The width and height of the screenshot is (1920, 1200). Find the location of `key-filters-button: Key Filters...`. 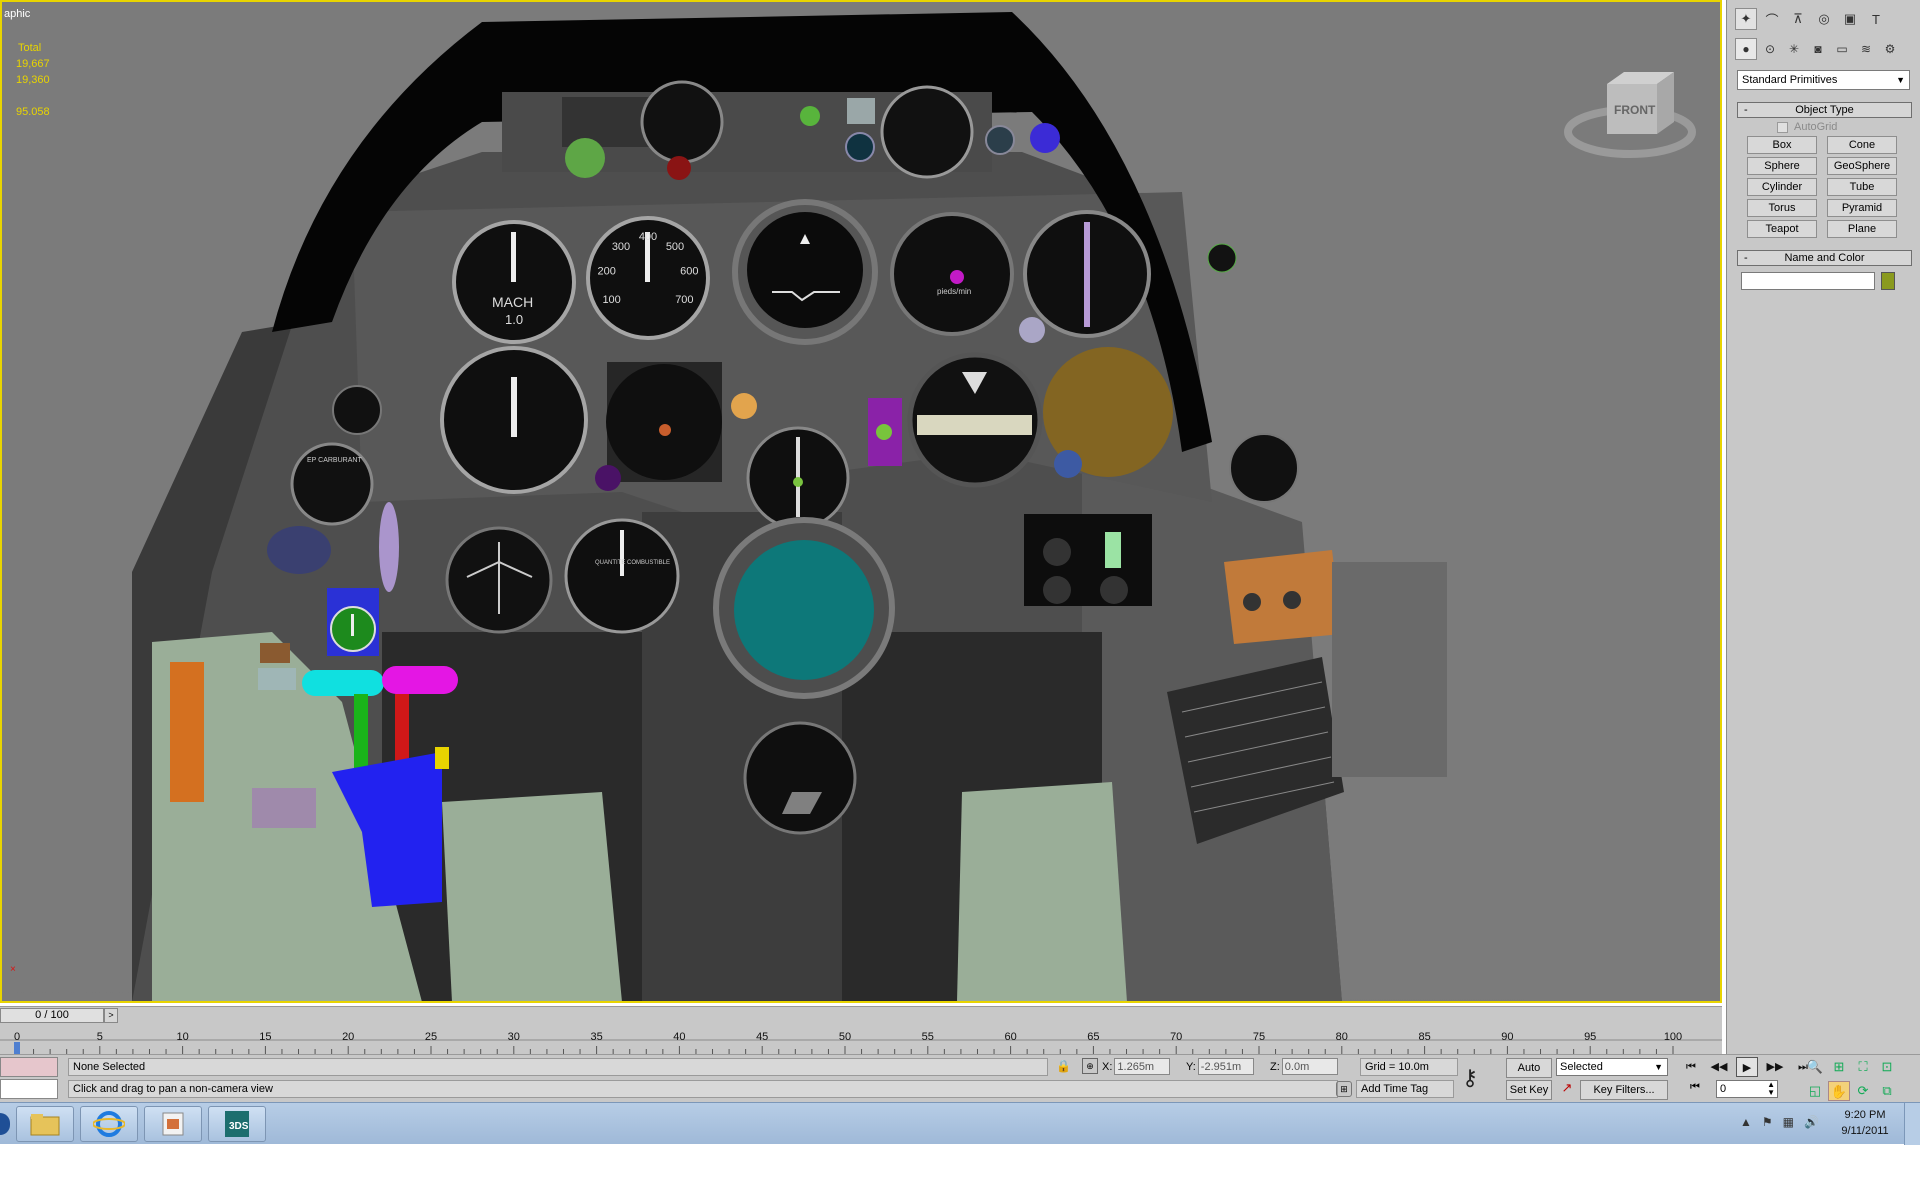

key-filters-button: Key Filters... is located at coordinates (1624, 1090).